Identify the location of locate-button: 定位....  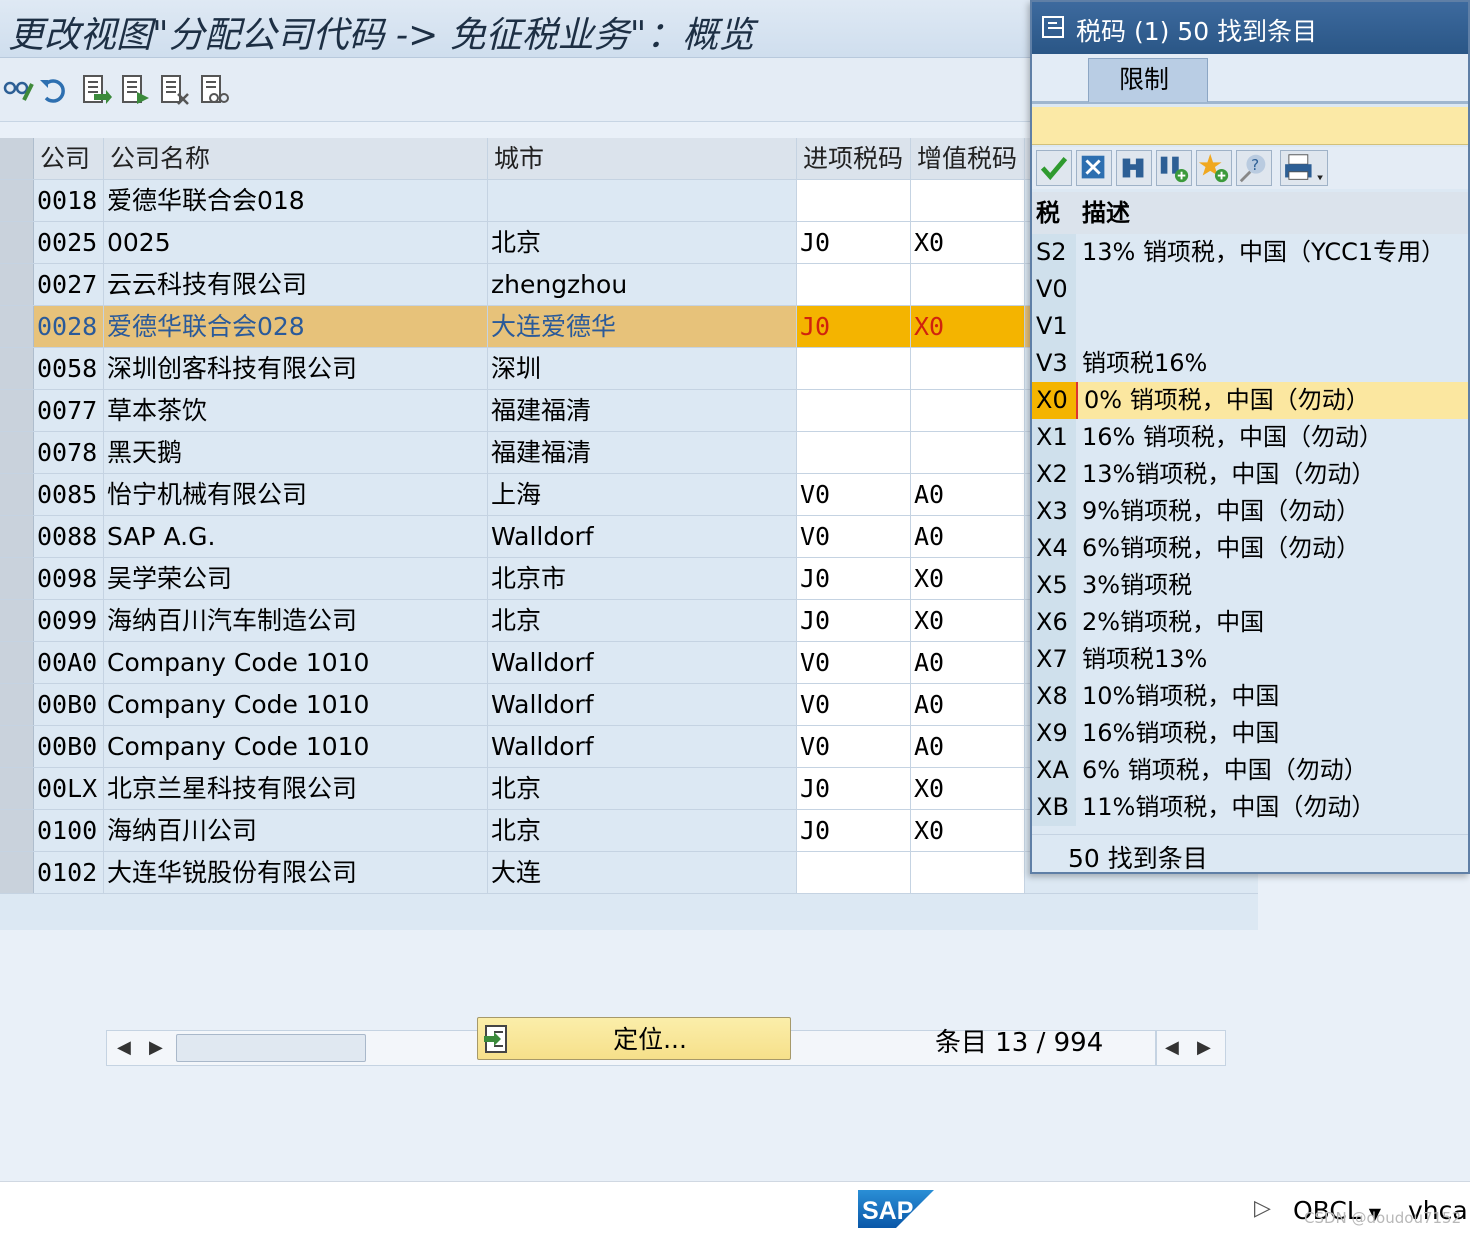
(634, 1038).